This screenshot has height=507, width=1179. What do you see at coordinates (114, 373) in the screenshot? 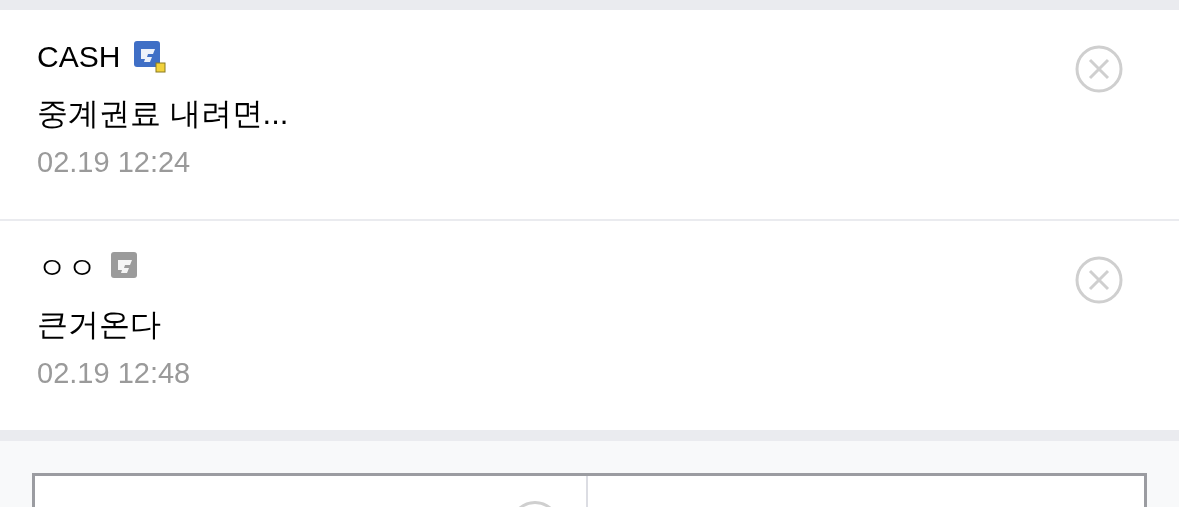
I see `comment-time: 02.19 12:48` at bounding box center [114, 373].